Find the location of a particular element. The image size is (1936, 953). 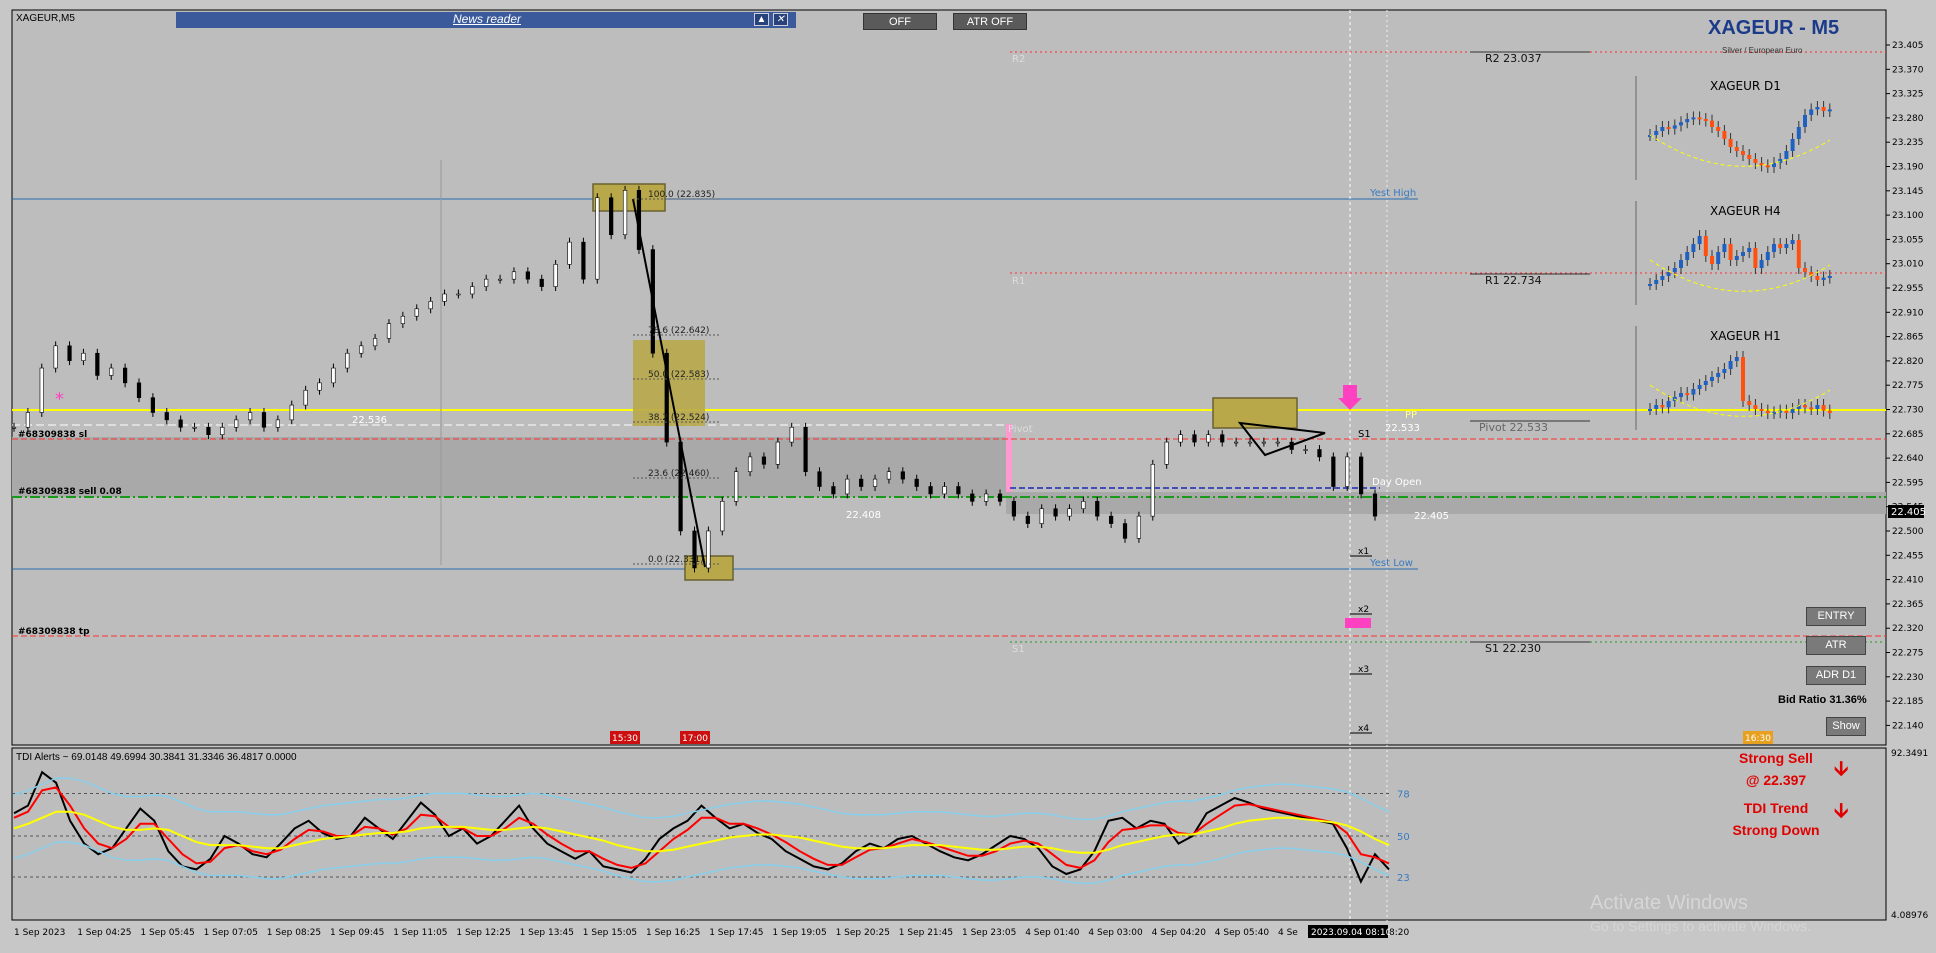

pivot-label: R2 23.037 is located at coordinates (1513, 58).